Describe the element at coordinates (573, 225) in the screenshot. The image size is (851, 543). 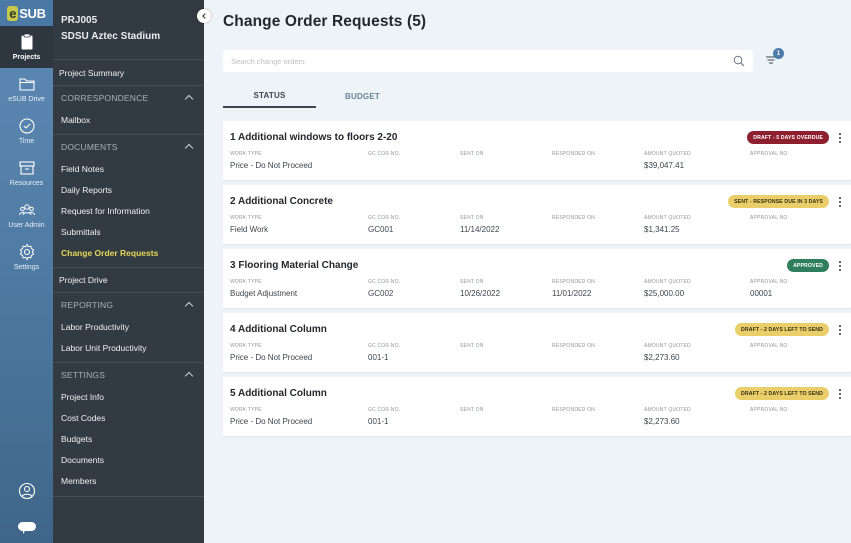
I see `field-responded-on: RESPONDED ON` at that location.